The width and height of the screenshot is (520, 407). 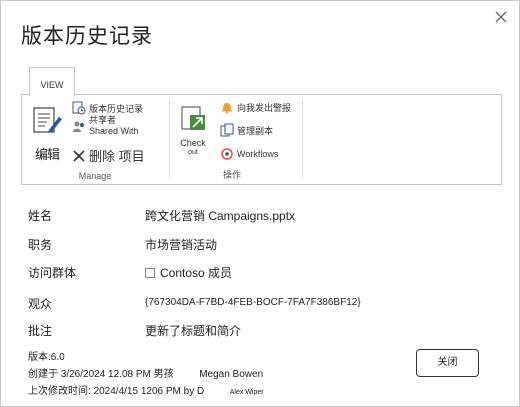 I want to click on close-button: 关闭, so click(x=447, y=363).